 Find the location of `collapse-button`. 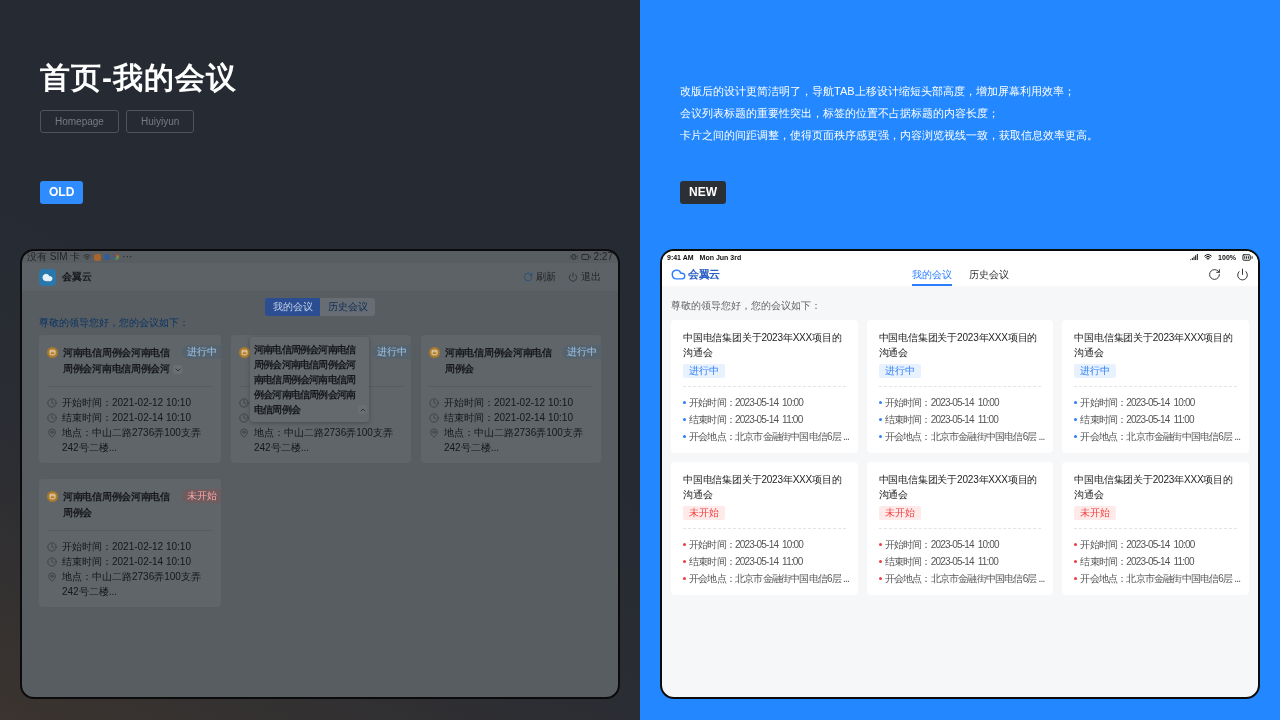

collapse-button is located at coordinates (362, 409).